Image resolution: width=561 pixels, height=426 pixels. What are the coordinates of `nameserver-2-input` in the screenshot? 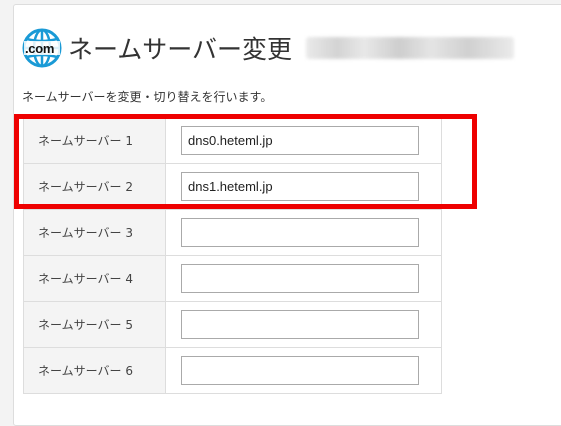 It's located at (300, 186).